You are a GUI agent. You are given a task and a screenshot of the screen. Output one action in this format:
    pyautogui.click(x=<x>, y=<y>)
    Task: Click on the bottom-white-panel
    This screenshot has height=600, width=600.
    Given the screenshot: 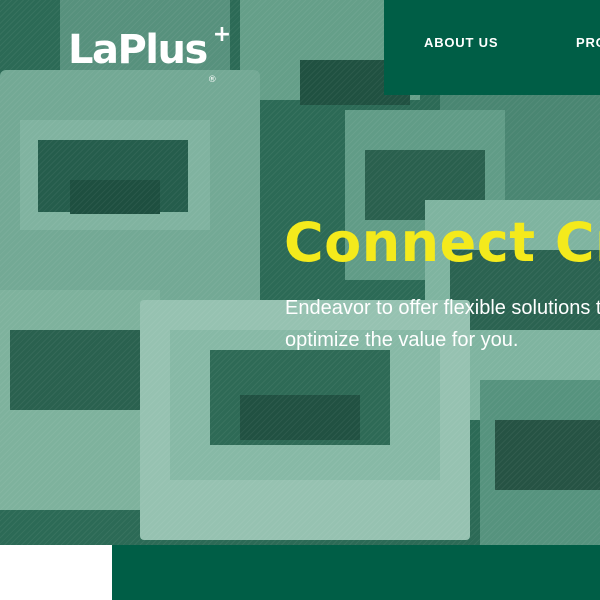 What is the action you would take?
    pyautogui.click(x=56, y=572)
    